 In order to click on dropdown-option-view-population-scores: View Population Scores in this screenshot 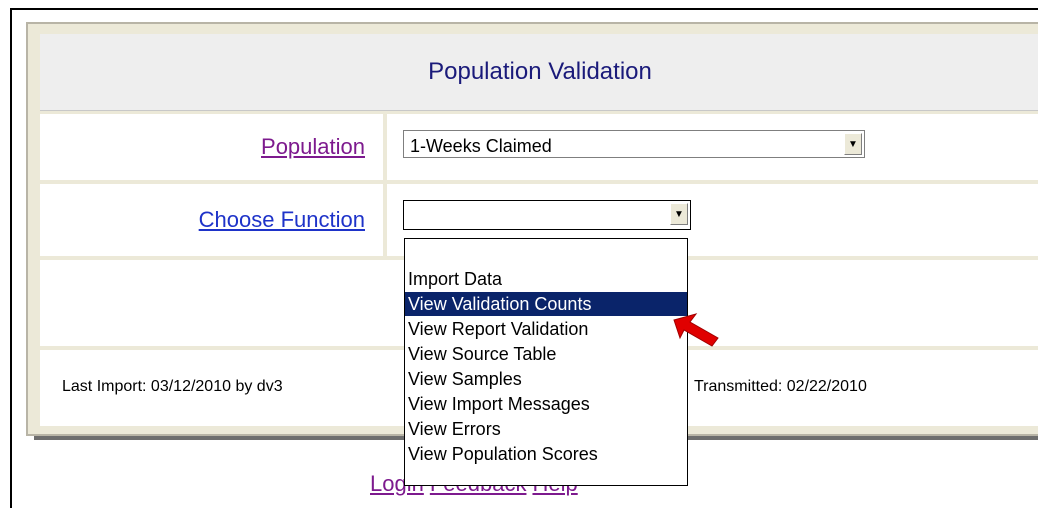, I will do `click(546, 454)`.